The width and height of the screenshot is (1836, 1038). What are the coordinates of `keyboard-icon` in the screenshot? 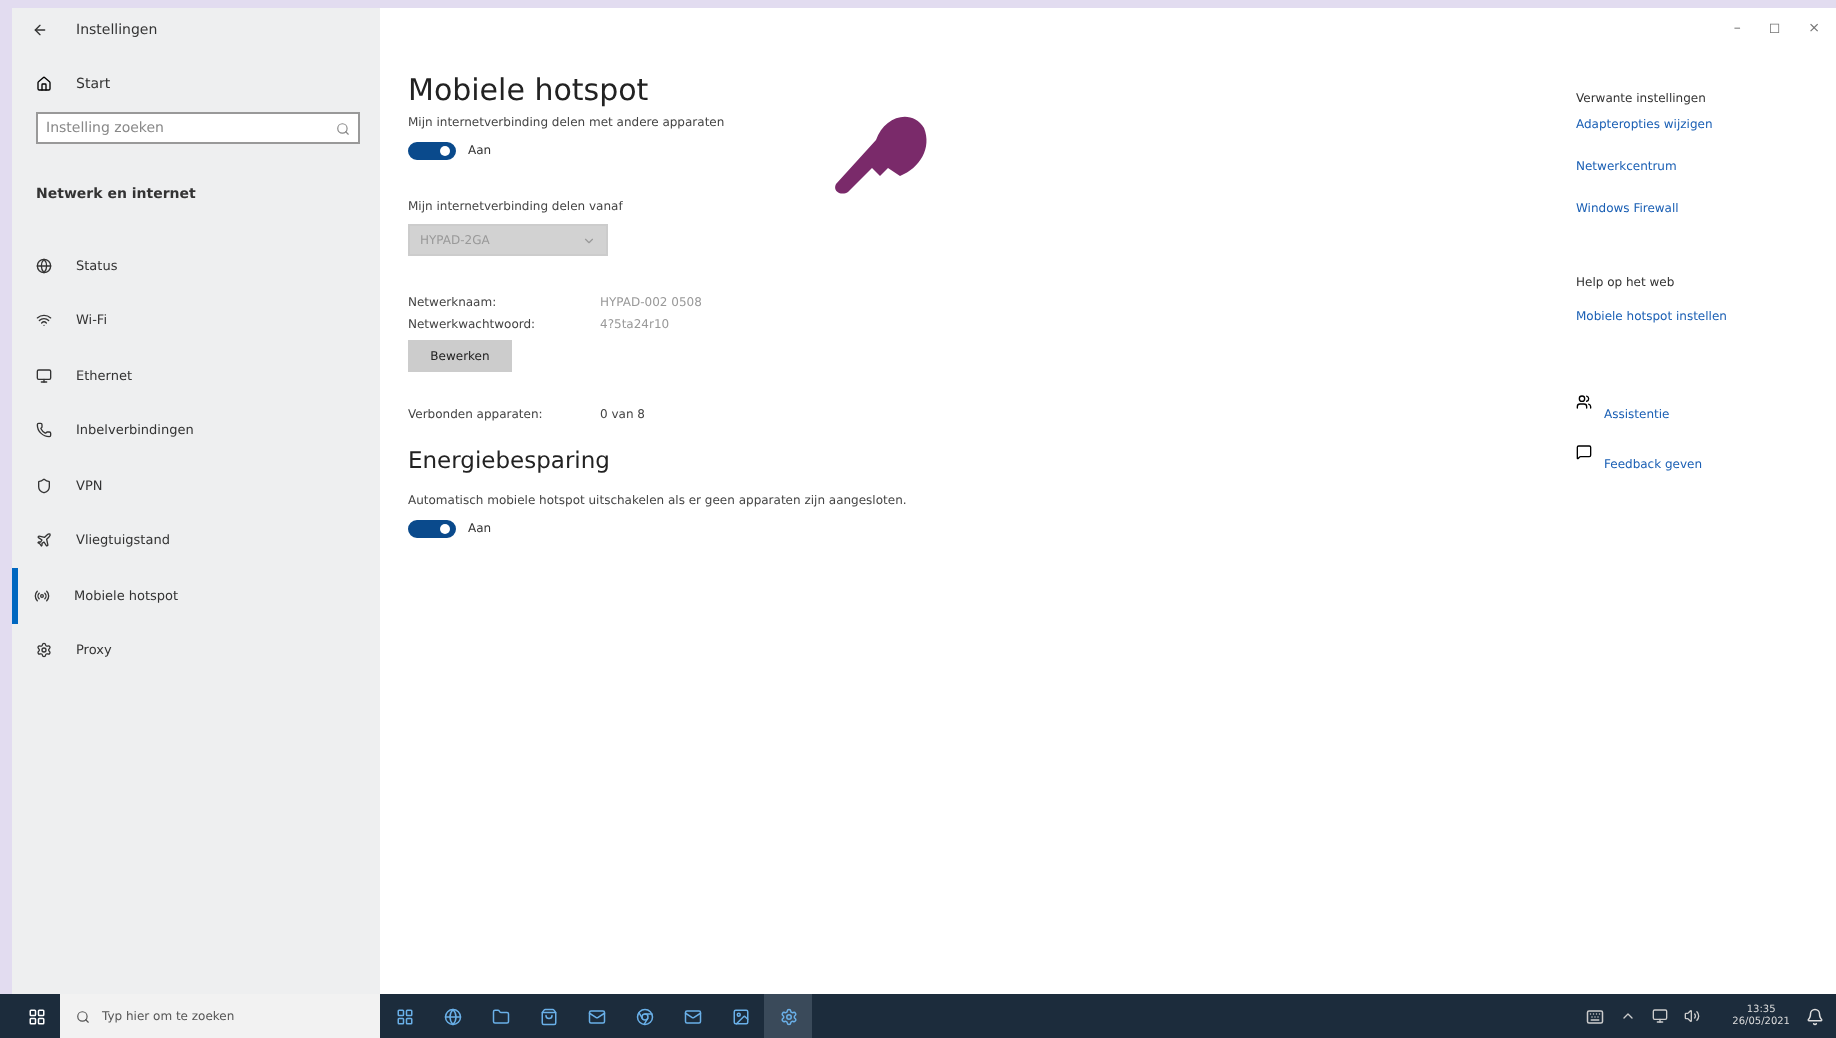 It's located at (1595, 1016).